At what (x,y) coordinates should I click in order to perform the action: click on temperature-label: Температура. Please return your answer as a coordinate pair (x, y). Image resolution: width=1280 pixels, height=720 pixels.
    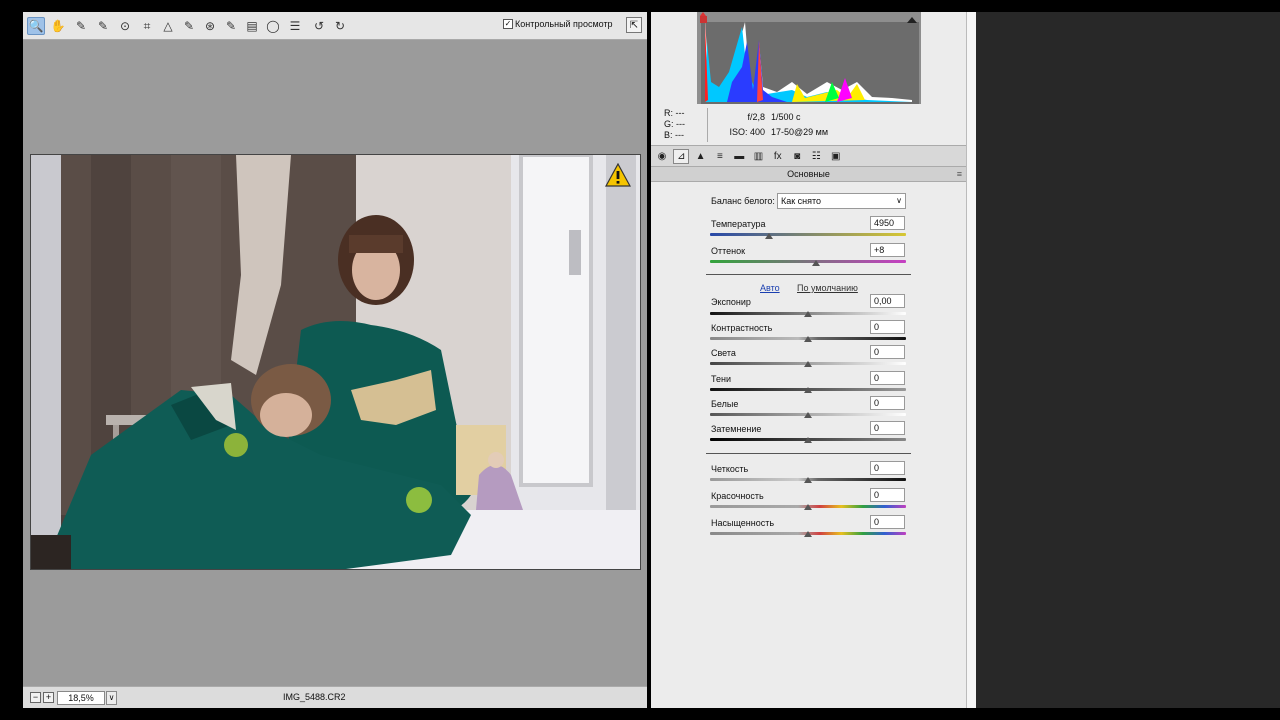
    Looking at the image, I should click on (738, 224).